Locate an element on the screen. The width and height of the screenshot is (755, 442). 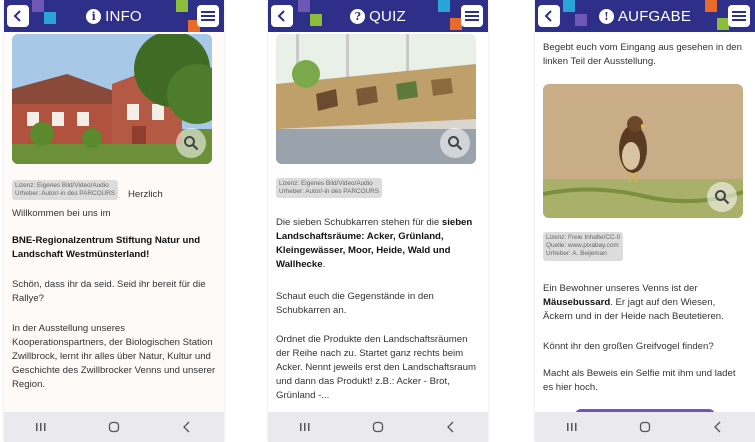
title-text: INFO is located at coordinates (123, 16).